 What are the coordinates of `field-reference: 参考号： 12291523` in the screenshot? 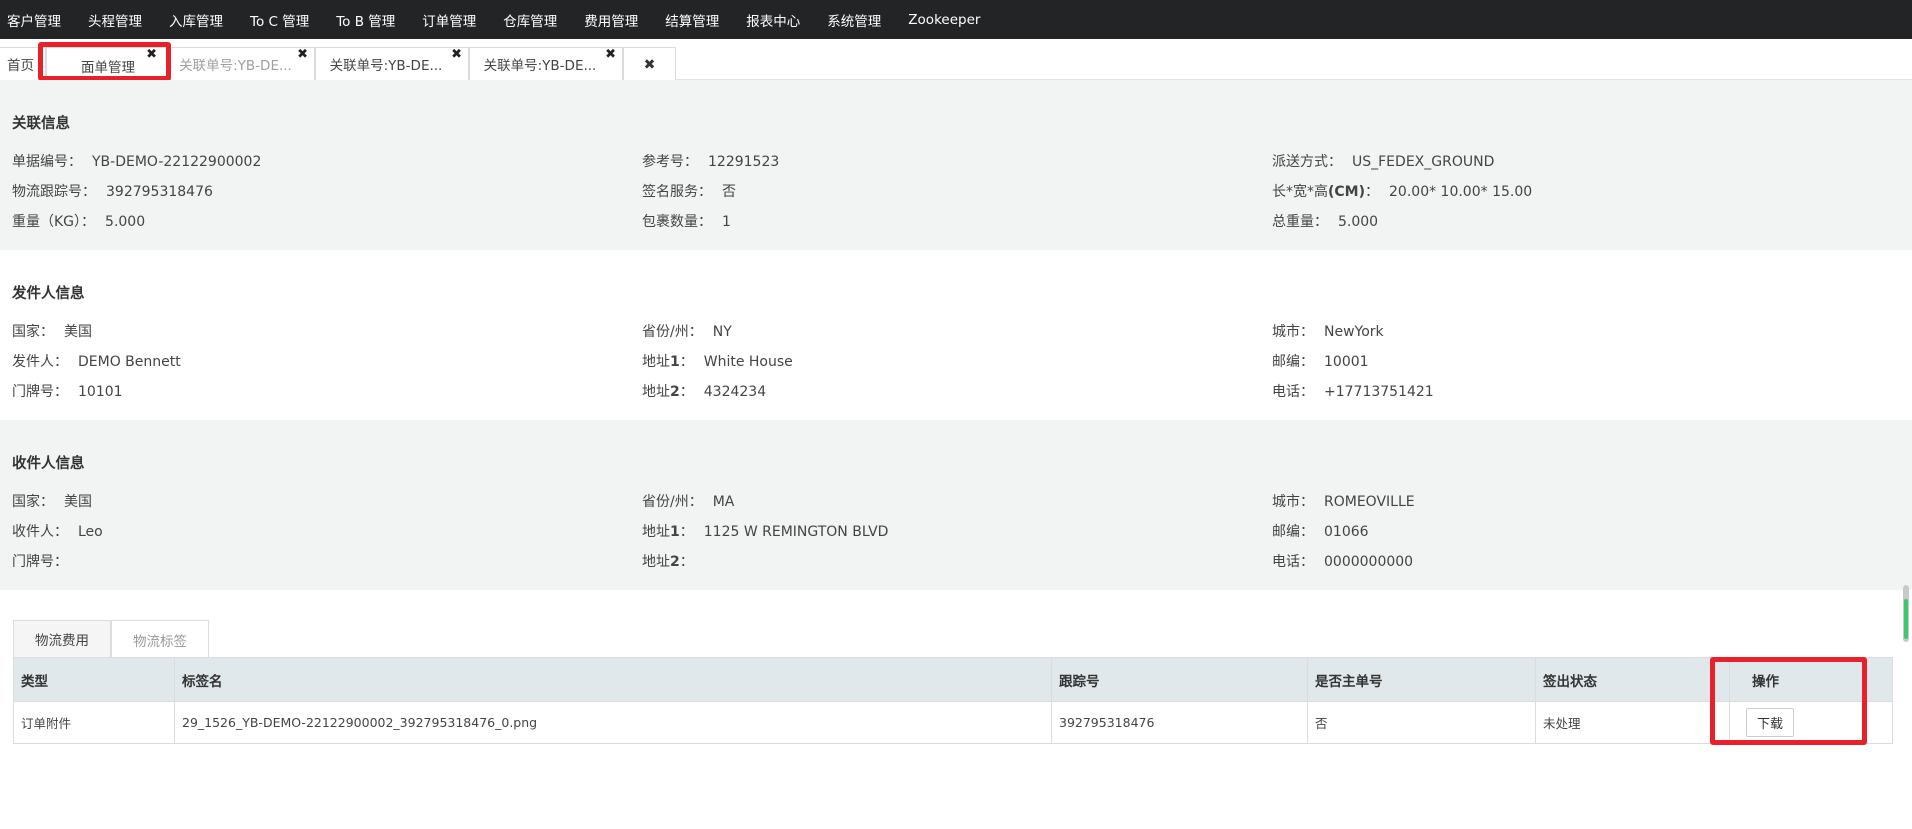 It's located at (711, 162).